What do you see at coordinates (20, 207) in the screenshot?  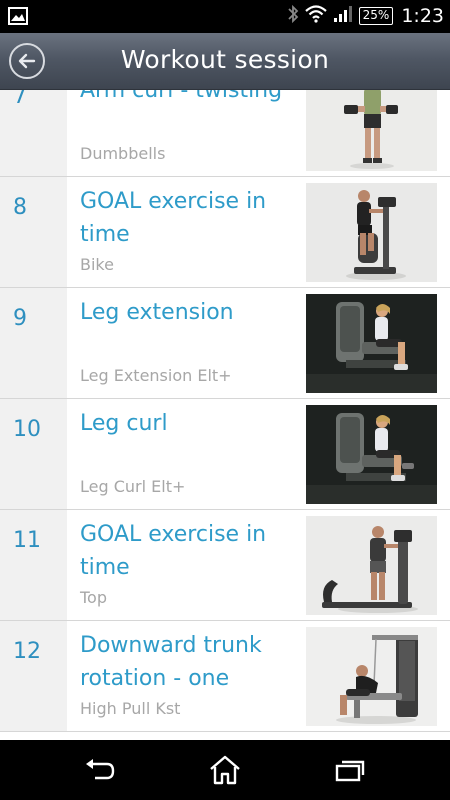 I see `exercise-number: 8` at bounding box center [20, 207].